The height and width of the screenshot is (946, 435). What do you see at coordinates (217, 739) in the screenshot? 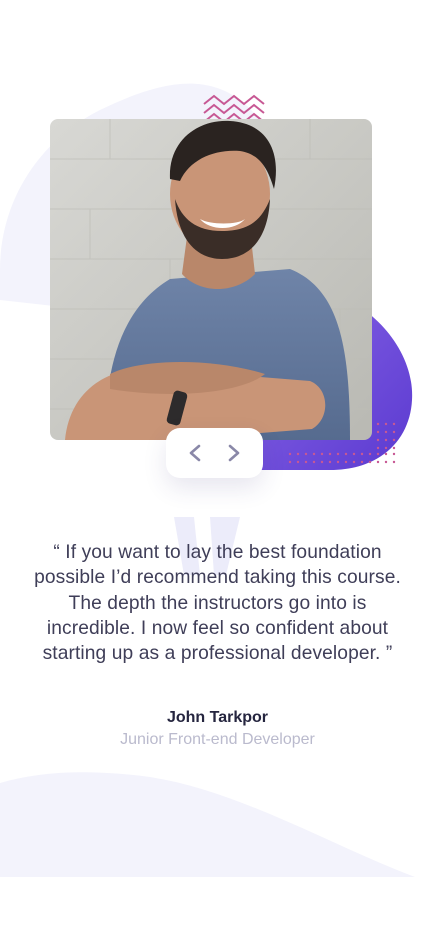
I see `author-role: Junior Front-end Developer` at bounding box center [217, 739].